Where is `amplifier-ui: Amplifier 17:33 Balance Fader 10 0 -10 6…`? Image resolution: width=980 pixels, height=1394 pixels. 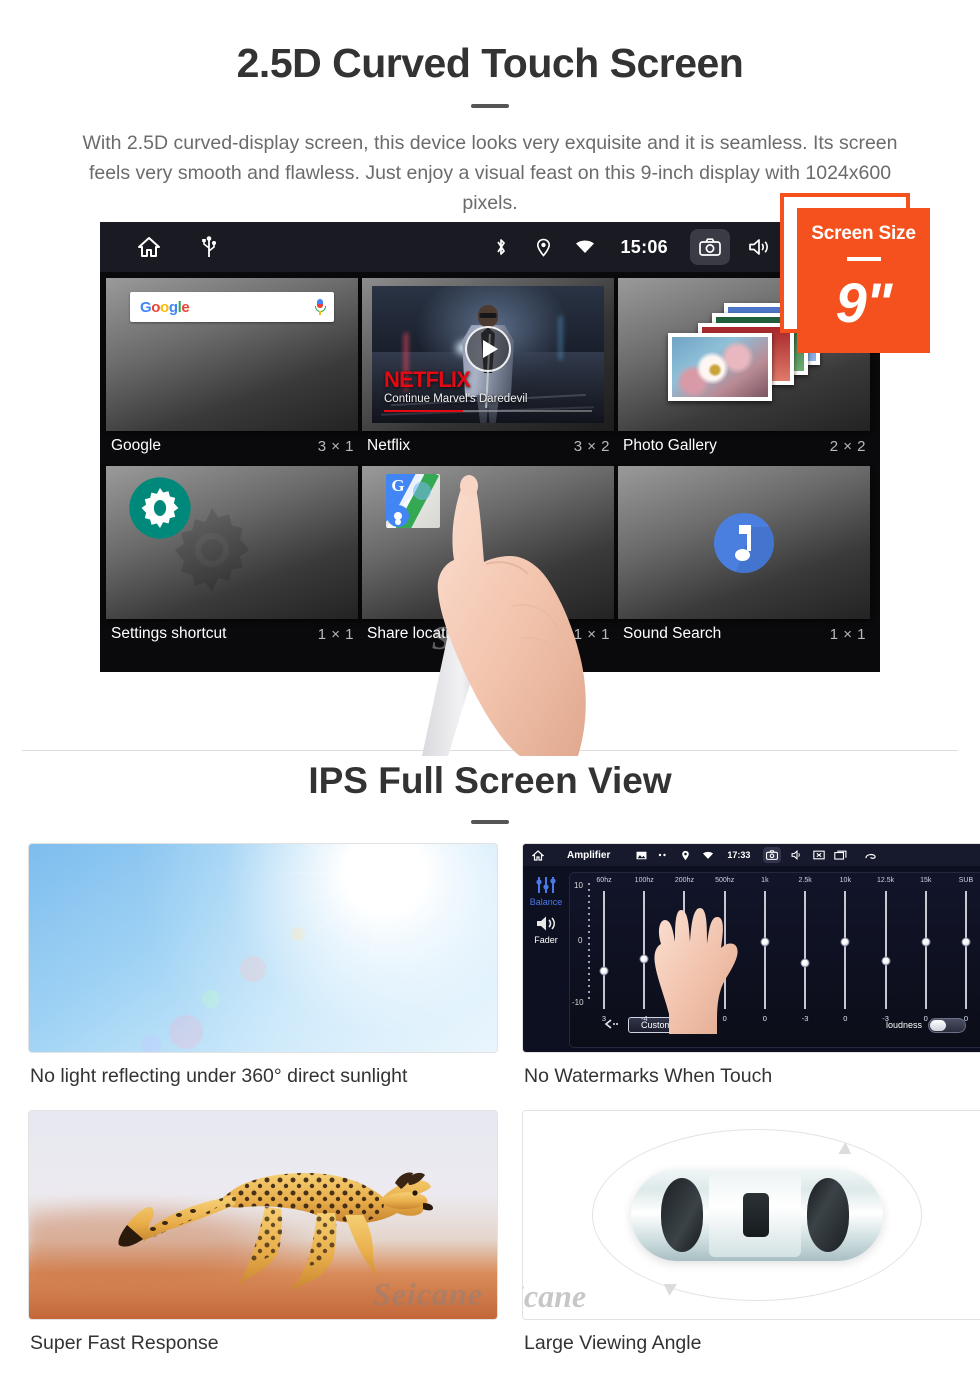
amplifier-ui: Amplifier 17:33 Balance Fader 10 0 -10 6… is located at coordinates (751, 948).